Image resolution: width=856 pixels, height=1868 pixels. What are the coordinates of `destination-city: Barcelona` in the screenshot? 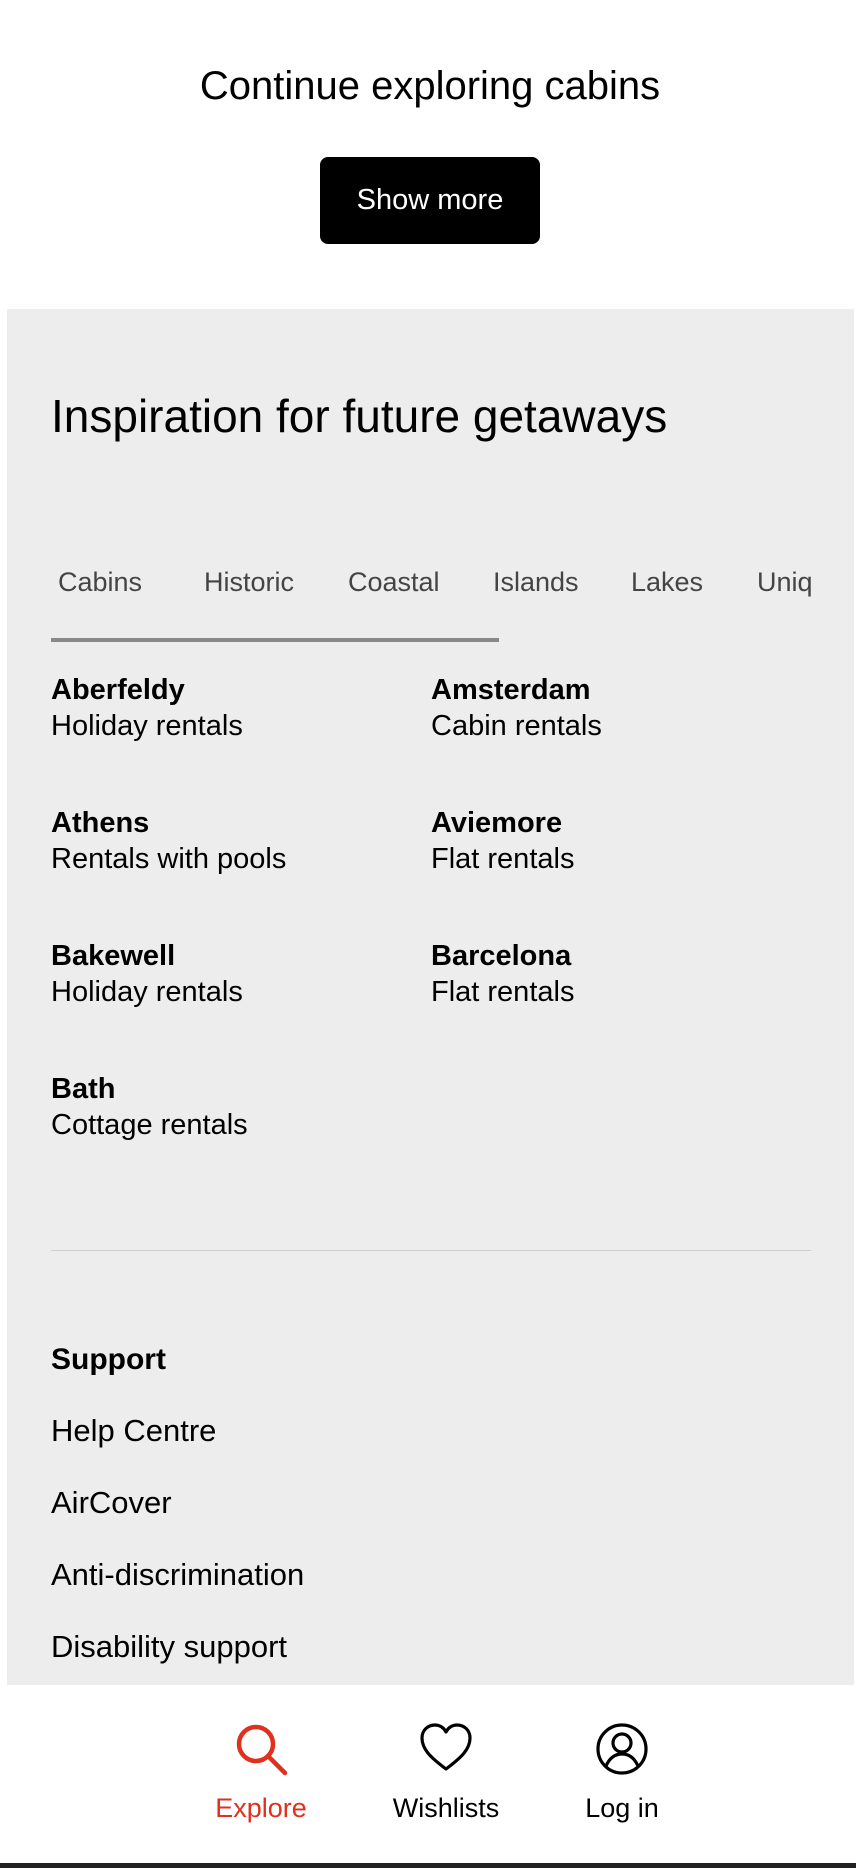 It's located at (501, 956).